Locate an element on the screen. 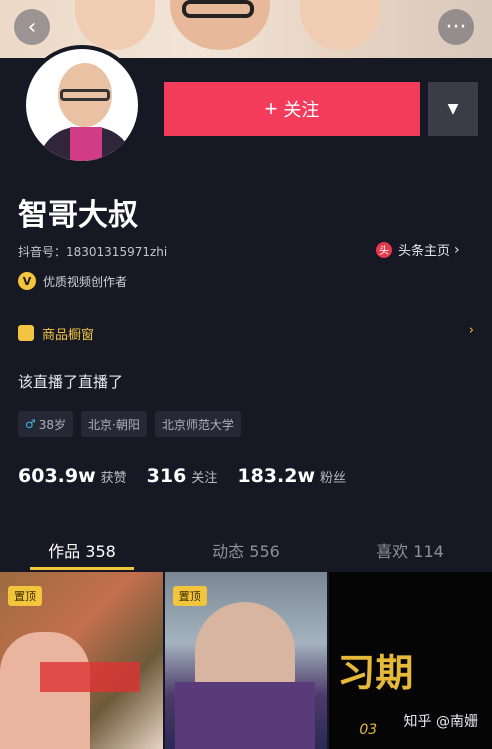 This screenshot has width=492, height=749. profile-name: 智哥大叔 is located at coordinates (78, 215).